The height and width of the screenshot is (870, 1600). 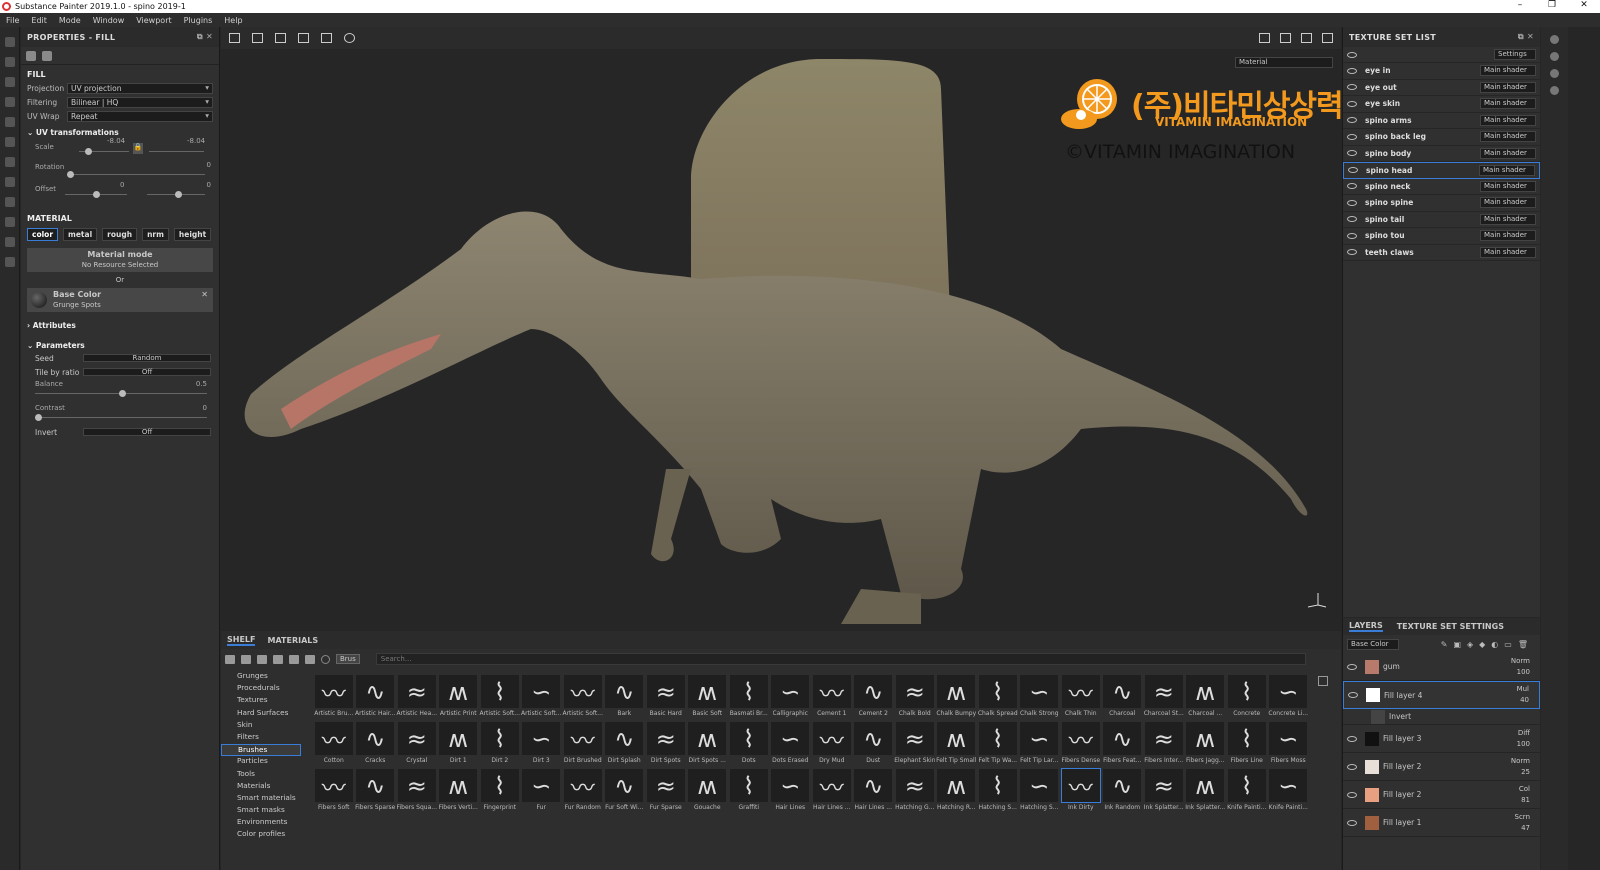 What do you see at coordinates (1040, 698) in the screenshot?
I see `shelf-brush-item: ∽ Chalk Strong` at bounding box center [1040, 698].